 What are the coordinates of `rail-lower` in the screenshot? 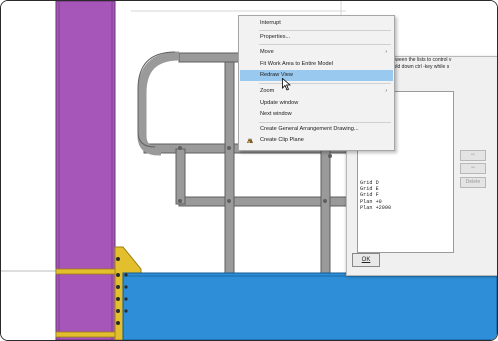 It's located at (271, 201).